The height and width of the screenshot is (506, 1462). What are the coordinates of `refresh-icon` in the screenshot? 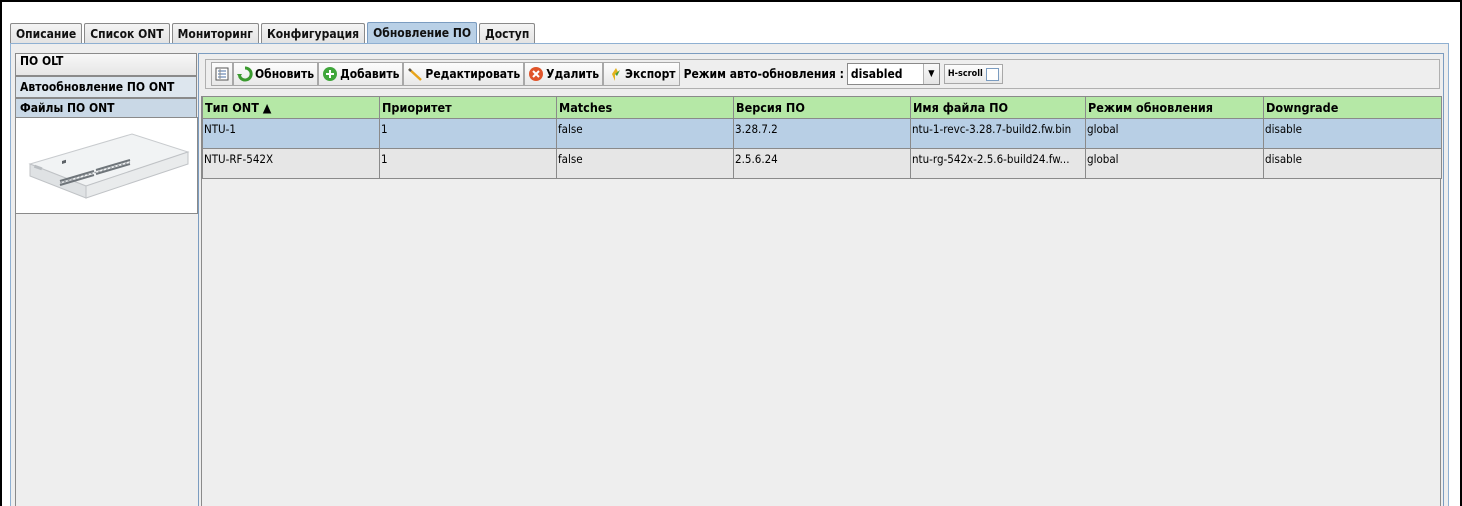 It's located at (245, 74).